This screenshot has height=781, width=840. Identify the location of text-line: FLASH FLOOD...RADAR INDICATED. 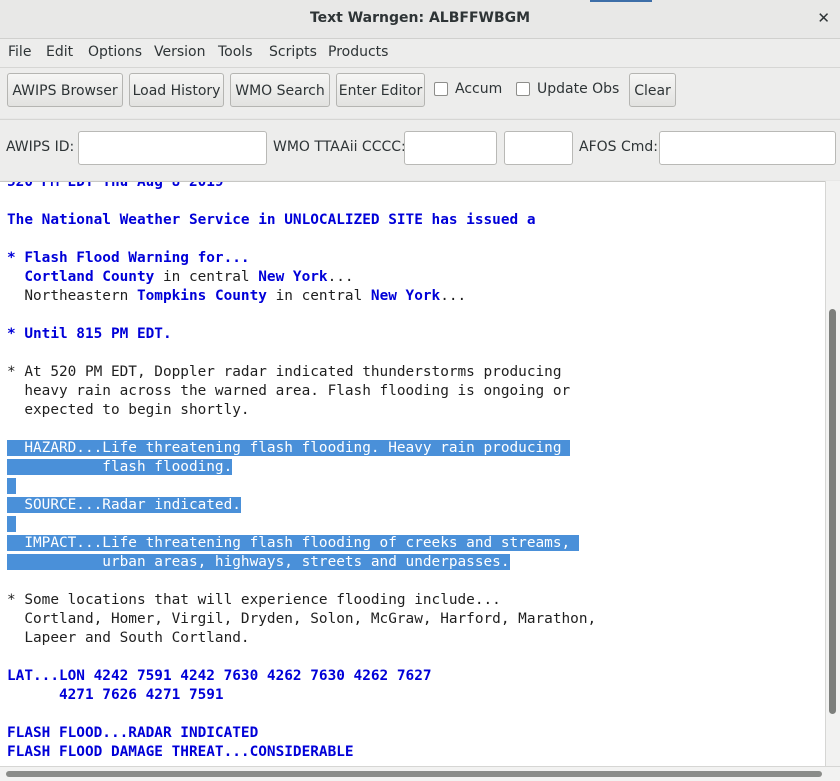
(301, 733).